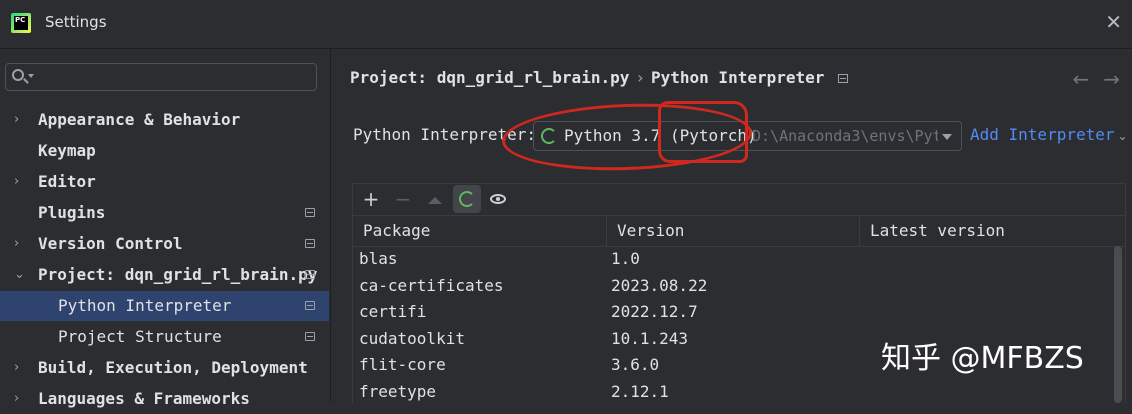  Describe the element at coordinates (140, 336) in the screenshot. I see `sidebar-item-label: Project Structure` at that location.